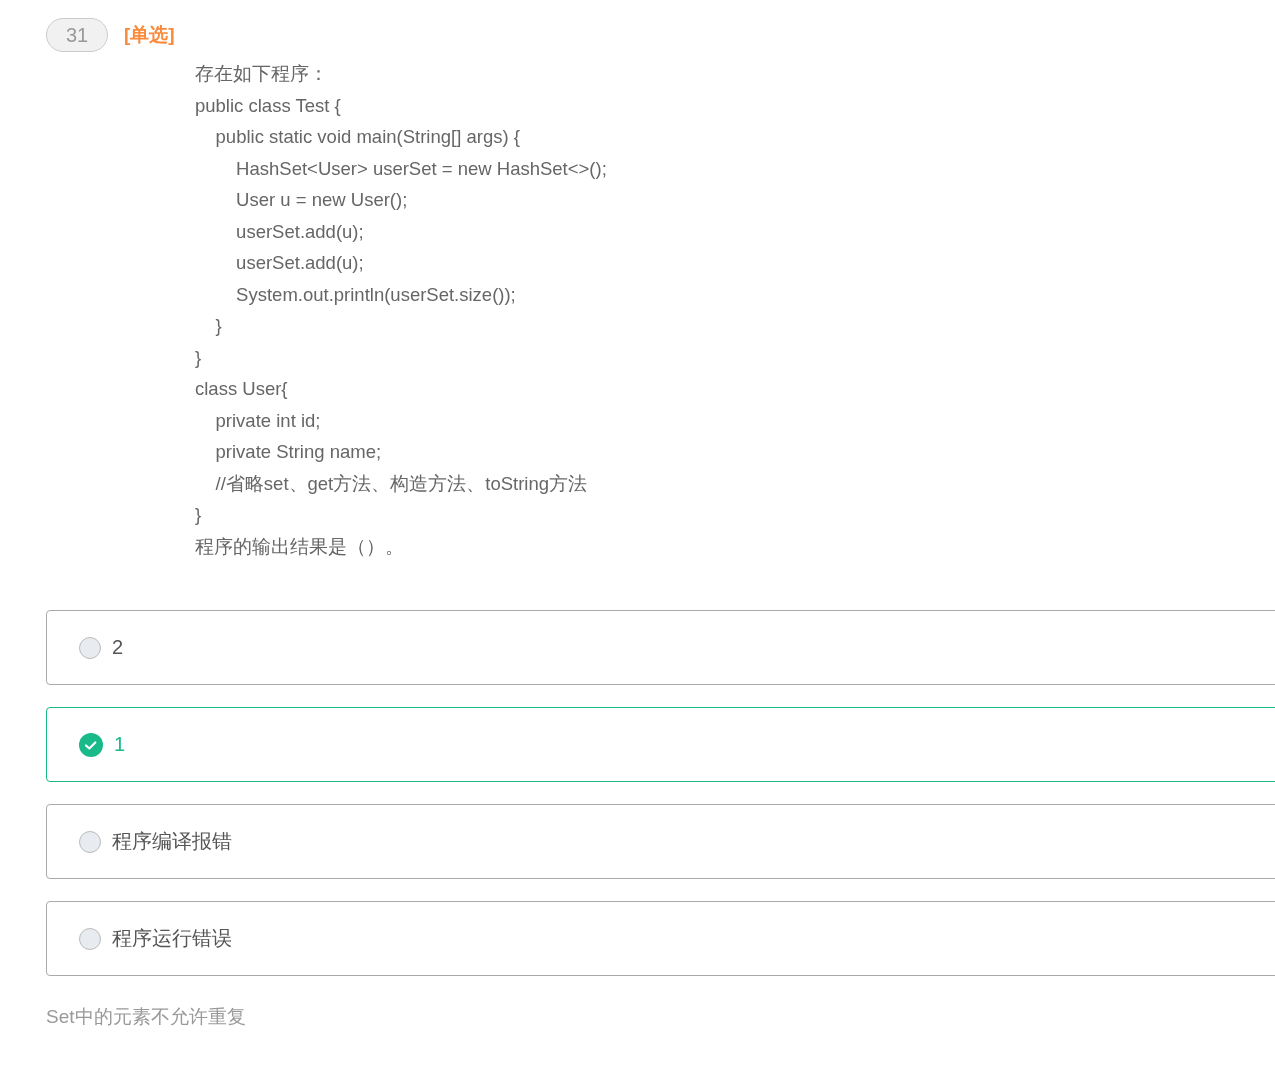  Describe the element at coordinates (91, 744) in the screenshot. I see `check-icon` at that location.